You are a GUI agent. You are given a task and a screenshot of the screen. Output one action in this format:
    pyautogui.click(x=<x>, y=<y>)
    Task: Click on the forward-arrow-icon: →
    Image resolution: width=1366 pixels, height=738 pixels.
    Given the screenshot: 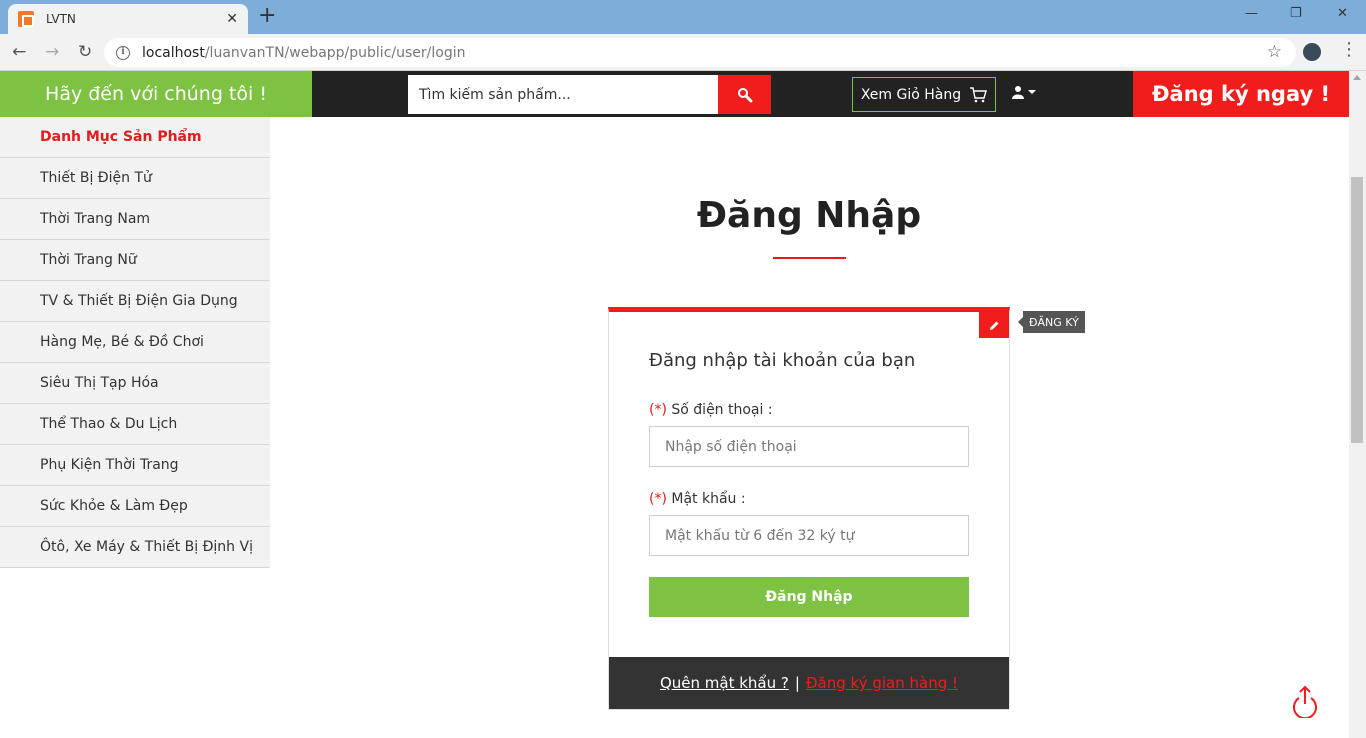 What is the action you would take?
    pyautogui.click(x=52, y=52)
    